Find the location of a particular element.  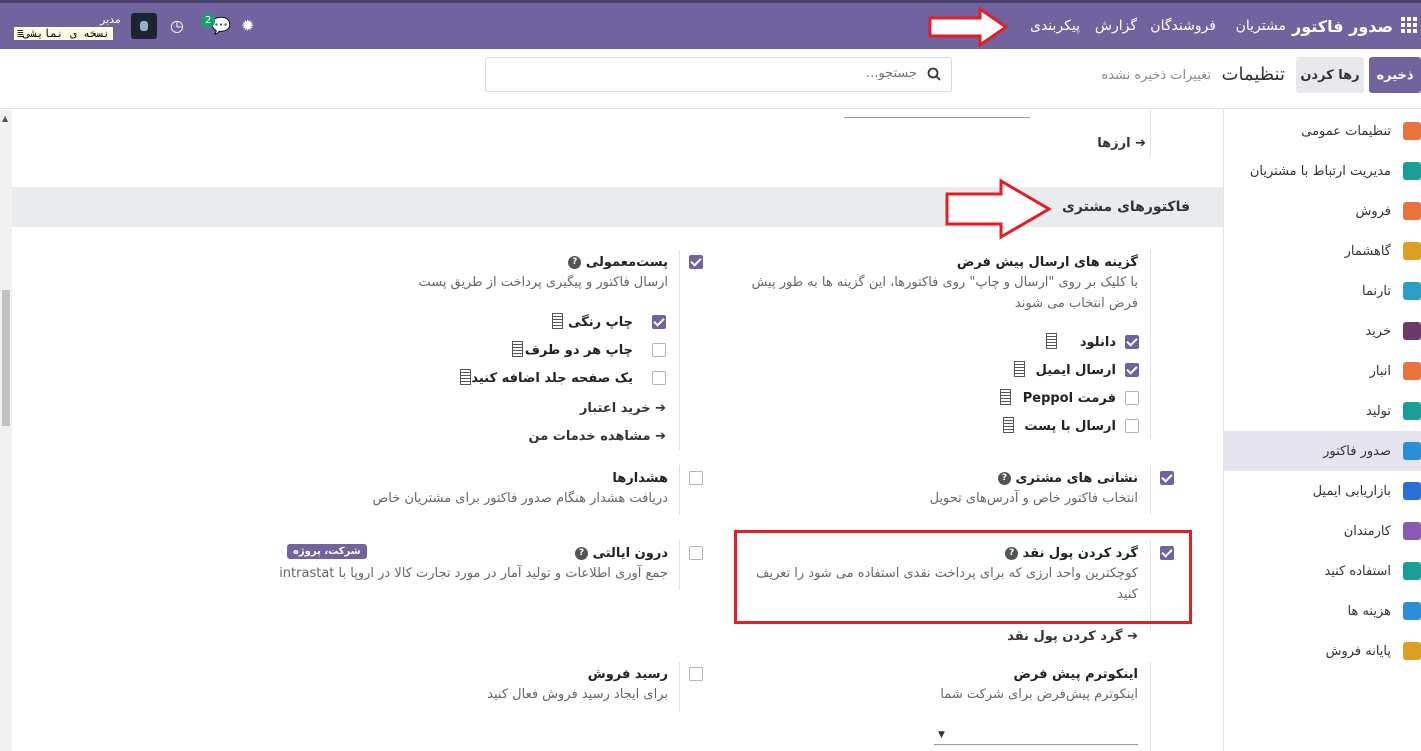

inventory-icon is located at coordinates (1412, 371).